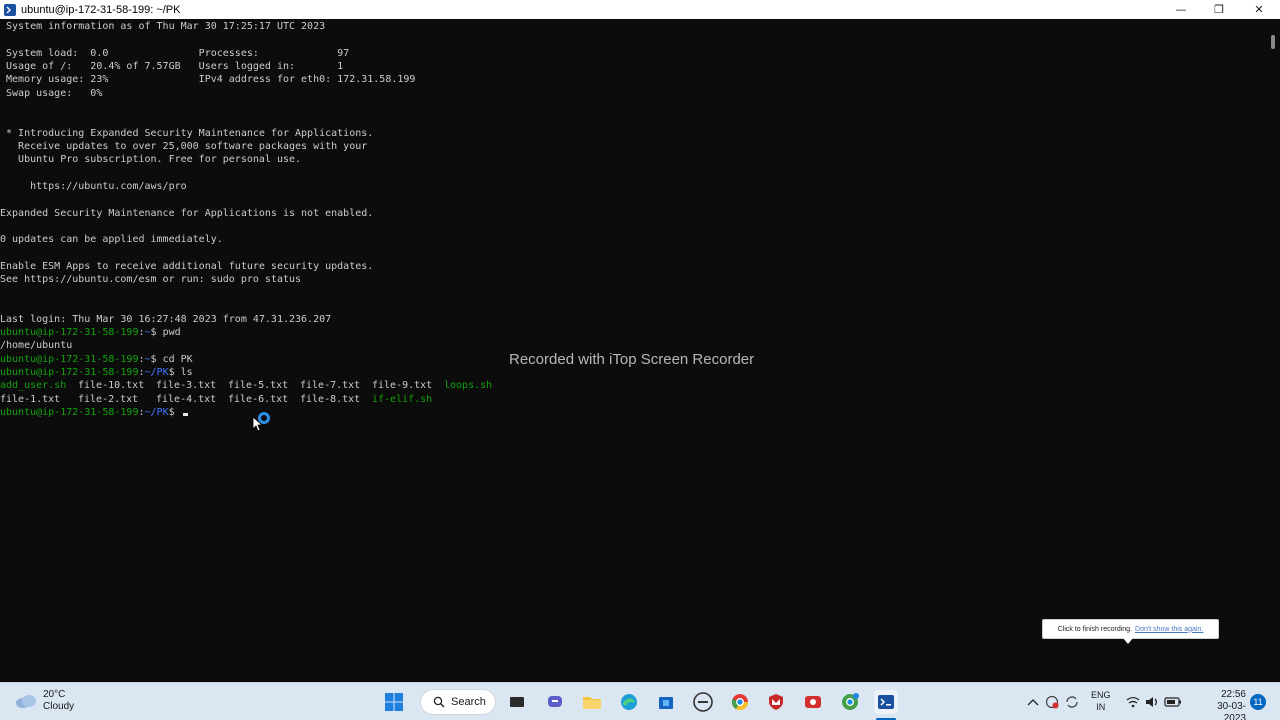  I want to click on terminal-line: System load: 0.0 Processes: 97, so click(175, 53).